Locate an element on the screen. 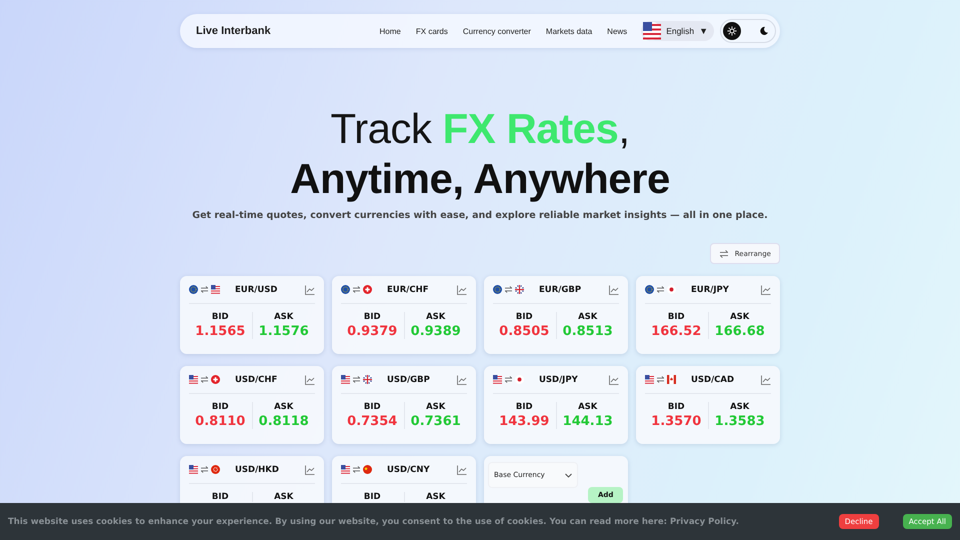  moon-icon is located at coordinates (764, 31).